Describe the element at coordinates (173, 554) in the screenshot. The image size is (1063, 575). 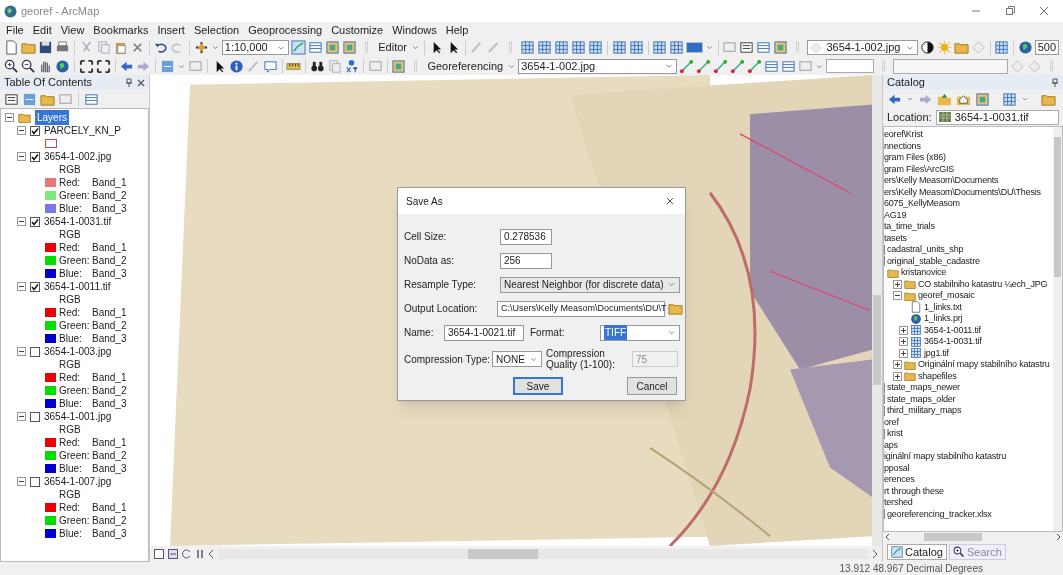
I see `data-view-icon` at that location.